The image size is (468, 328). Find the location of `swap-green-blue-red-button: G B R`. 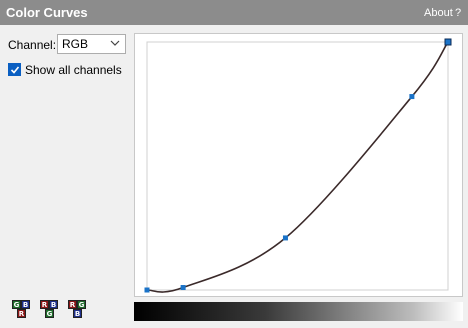

swap-green-blue-red-button: G B R is located at coordinates (22, 310).